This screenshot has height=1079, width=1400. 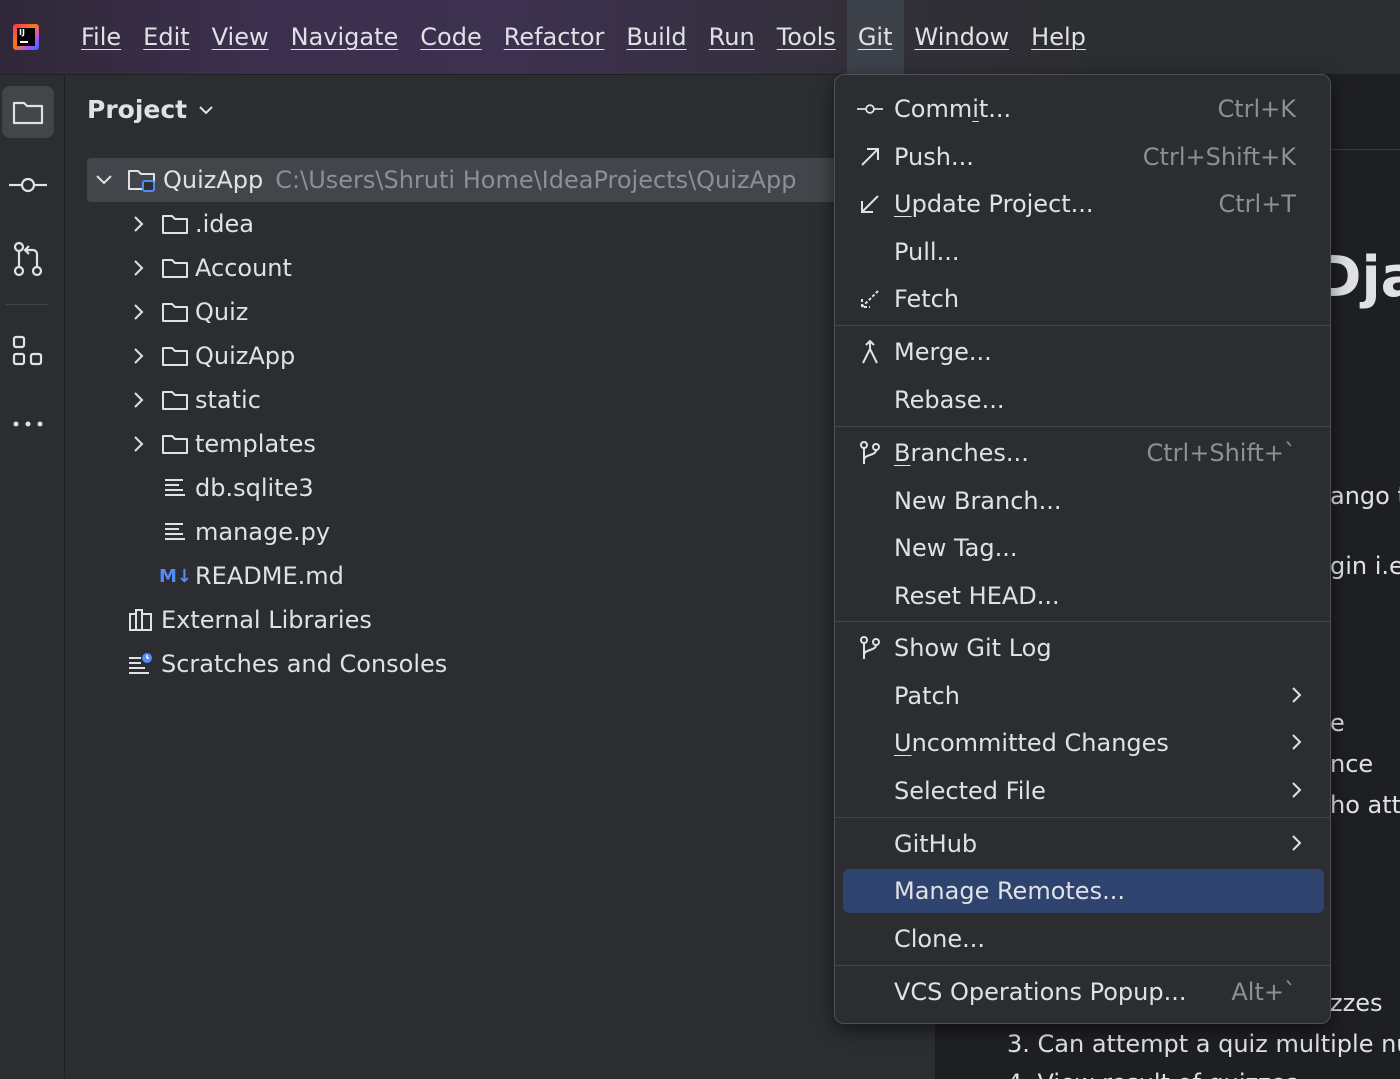 What do you see at coordinates (104, 180) in the screenshot?
I see `chevron-down-icon` at bounding box center [104, 180].